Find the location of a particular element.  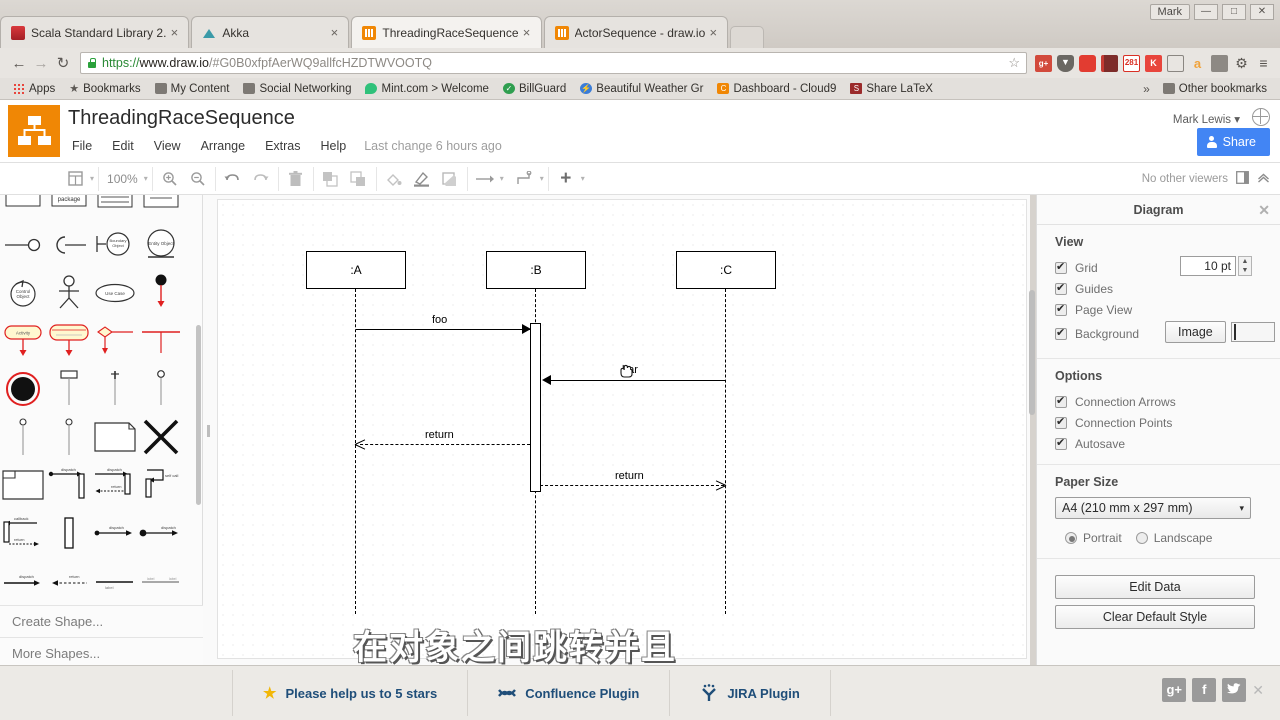

clear-default-style-button: Clear Default Style is located at coordinates (1155, 617).